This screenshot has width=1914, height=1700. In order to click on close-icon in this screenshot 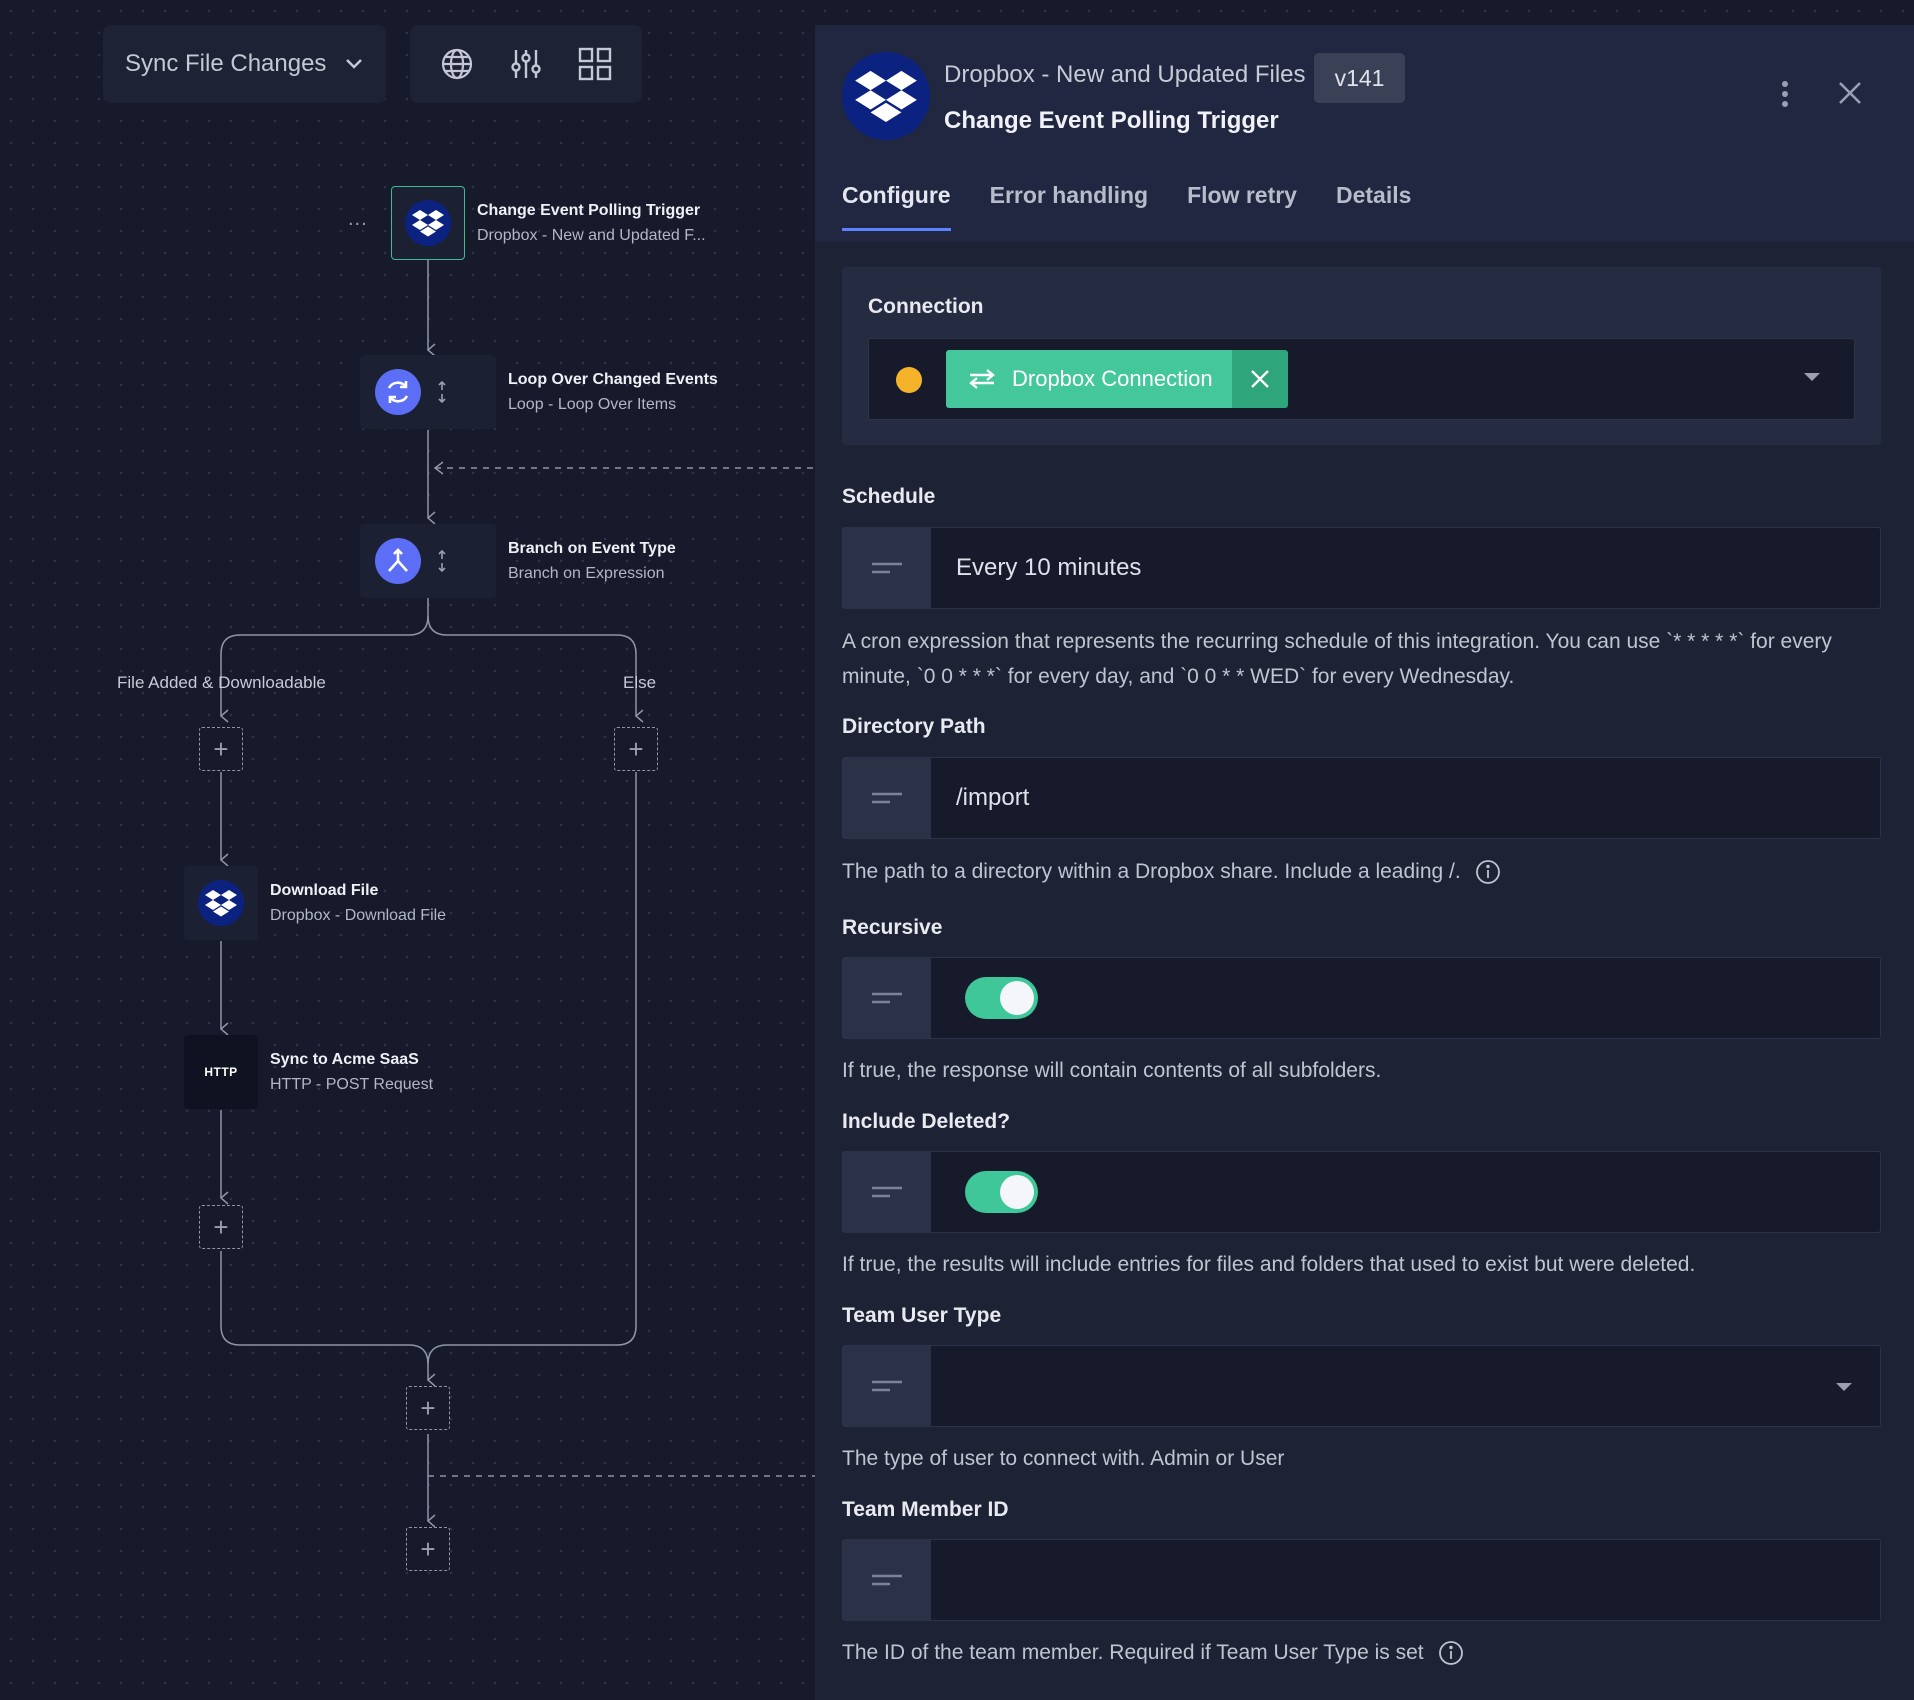, I will do `click(1850, 93)`.